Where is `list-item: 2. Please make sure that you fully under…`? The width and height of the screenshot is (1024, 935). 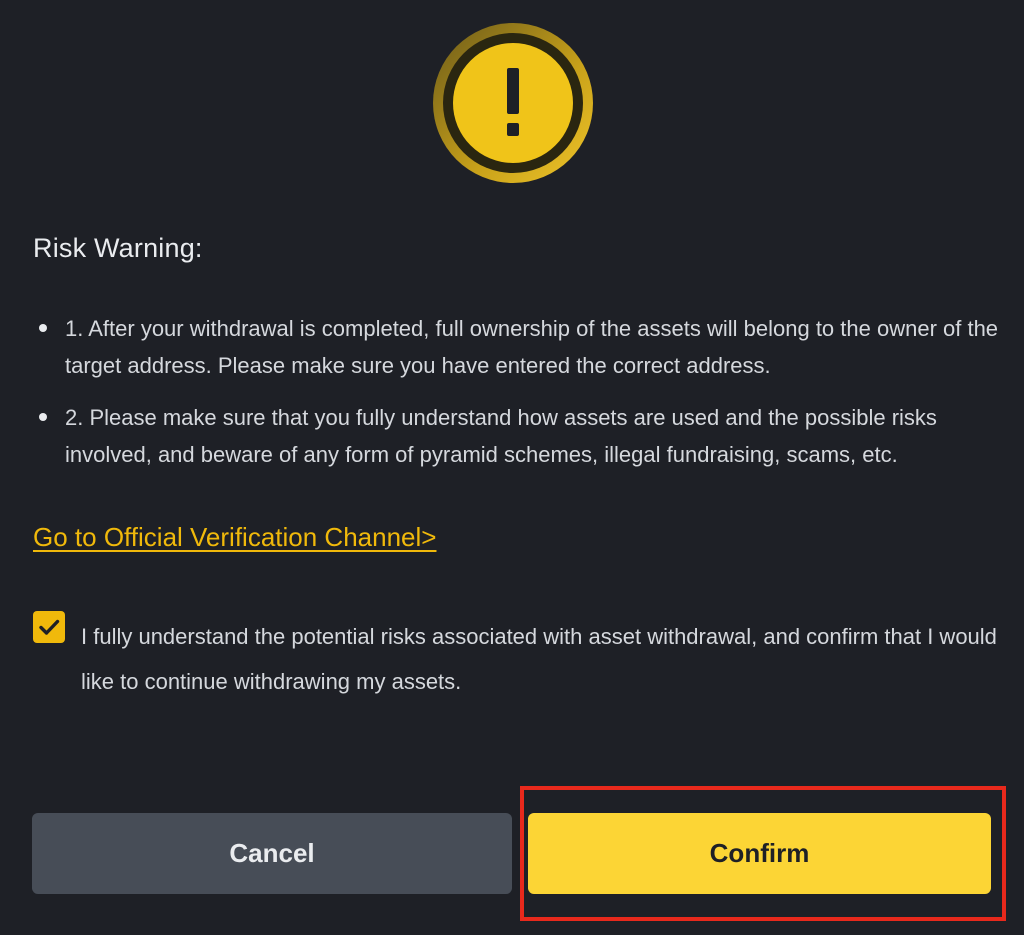
list-item: 2. Please make sure that you fully under… is located at coordinates (518, 436).